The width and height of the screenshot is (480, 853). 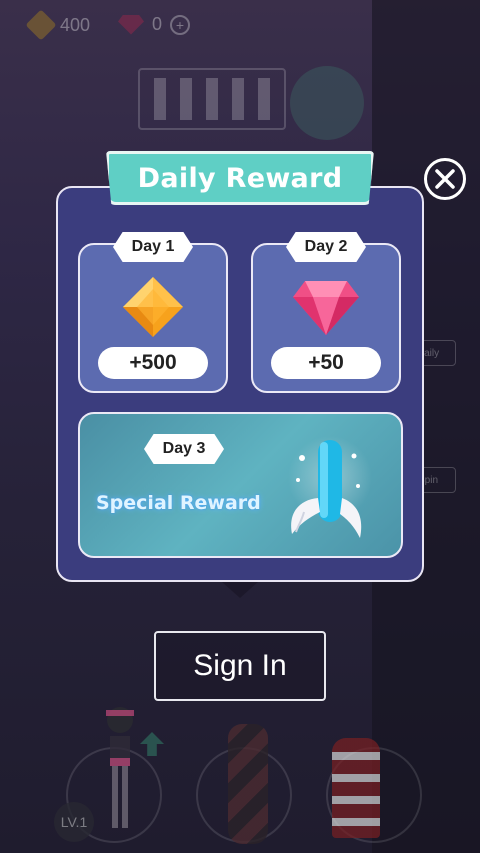 I want to click on reward-card-day-2: Day 2 +50, so click(x=326, y=312).